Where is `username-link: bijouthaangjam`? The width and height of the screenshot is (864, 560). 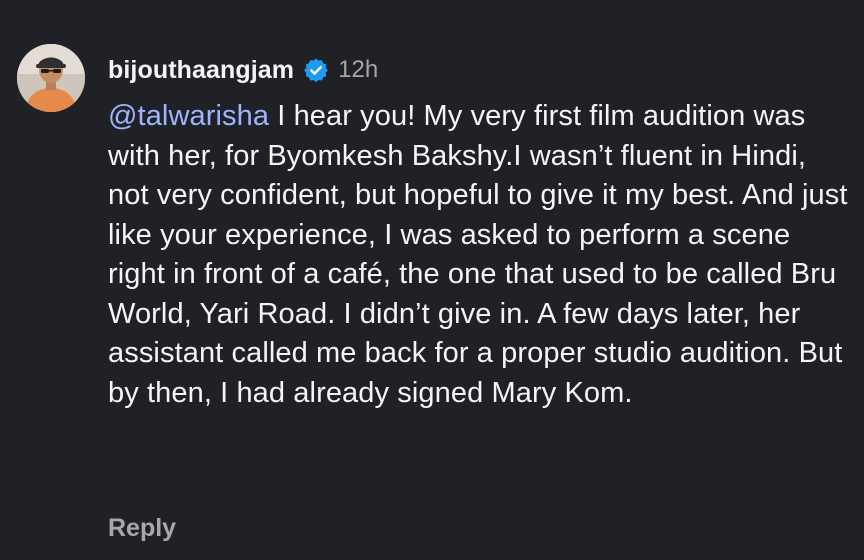 username-link: bijouthaangjam is located at coordinates (201, 70).